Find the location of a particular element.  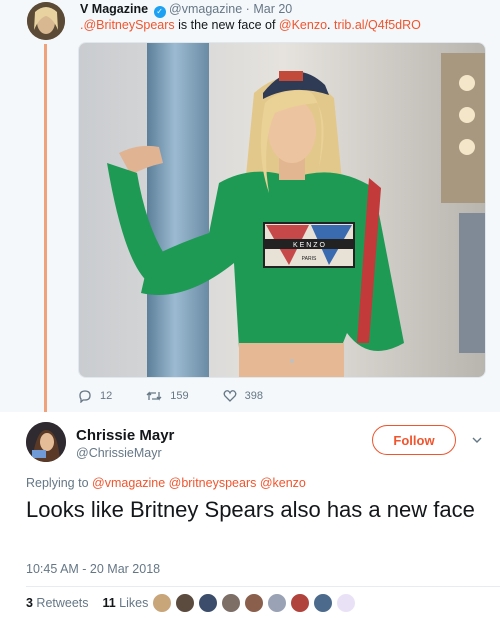

retweets-stat: 3 Retweets is located at coordinates (57, 603).